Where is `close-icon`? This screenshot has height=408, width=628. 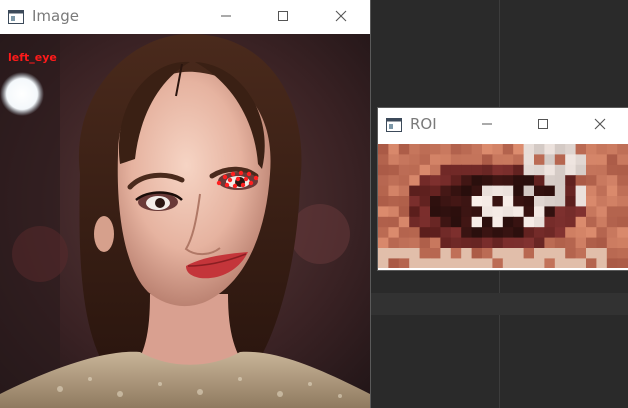 close-icon is located at coordinates (600, 124).